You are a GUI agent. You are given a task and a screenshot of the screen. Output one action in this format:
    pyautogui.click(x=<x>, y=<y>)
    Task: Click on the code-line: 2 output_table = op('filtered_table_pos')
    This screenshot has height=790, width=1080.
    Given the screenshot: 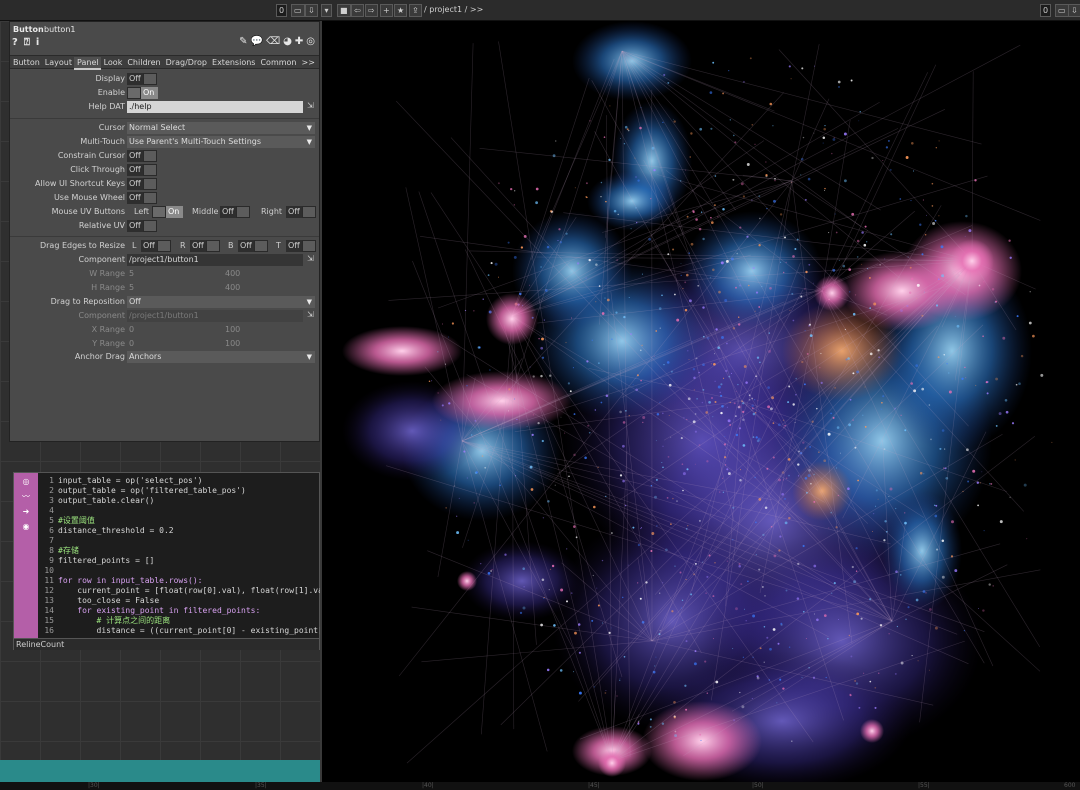 What is the action you would take?
    pyautogui.click(x=188, y=491)
    